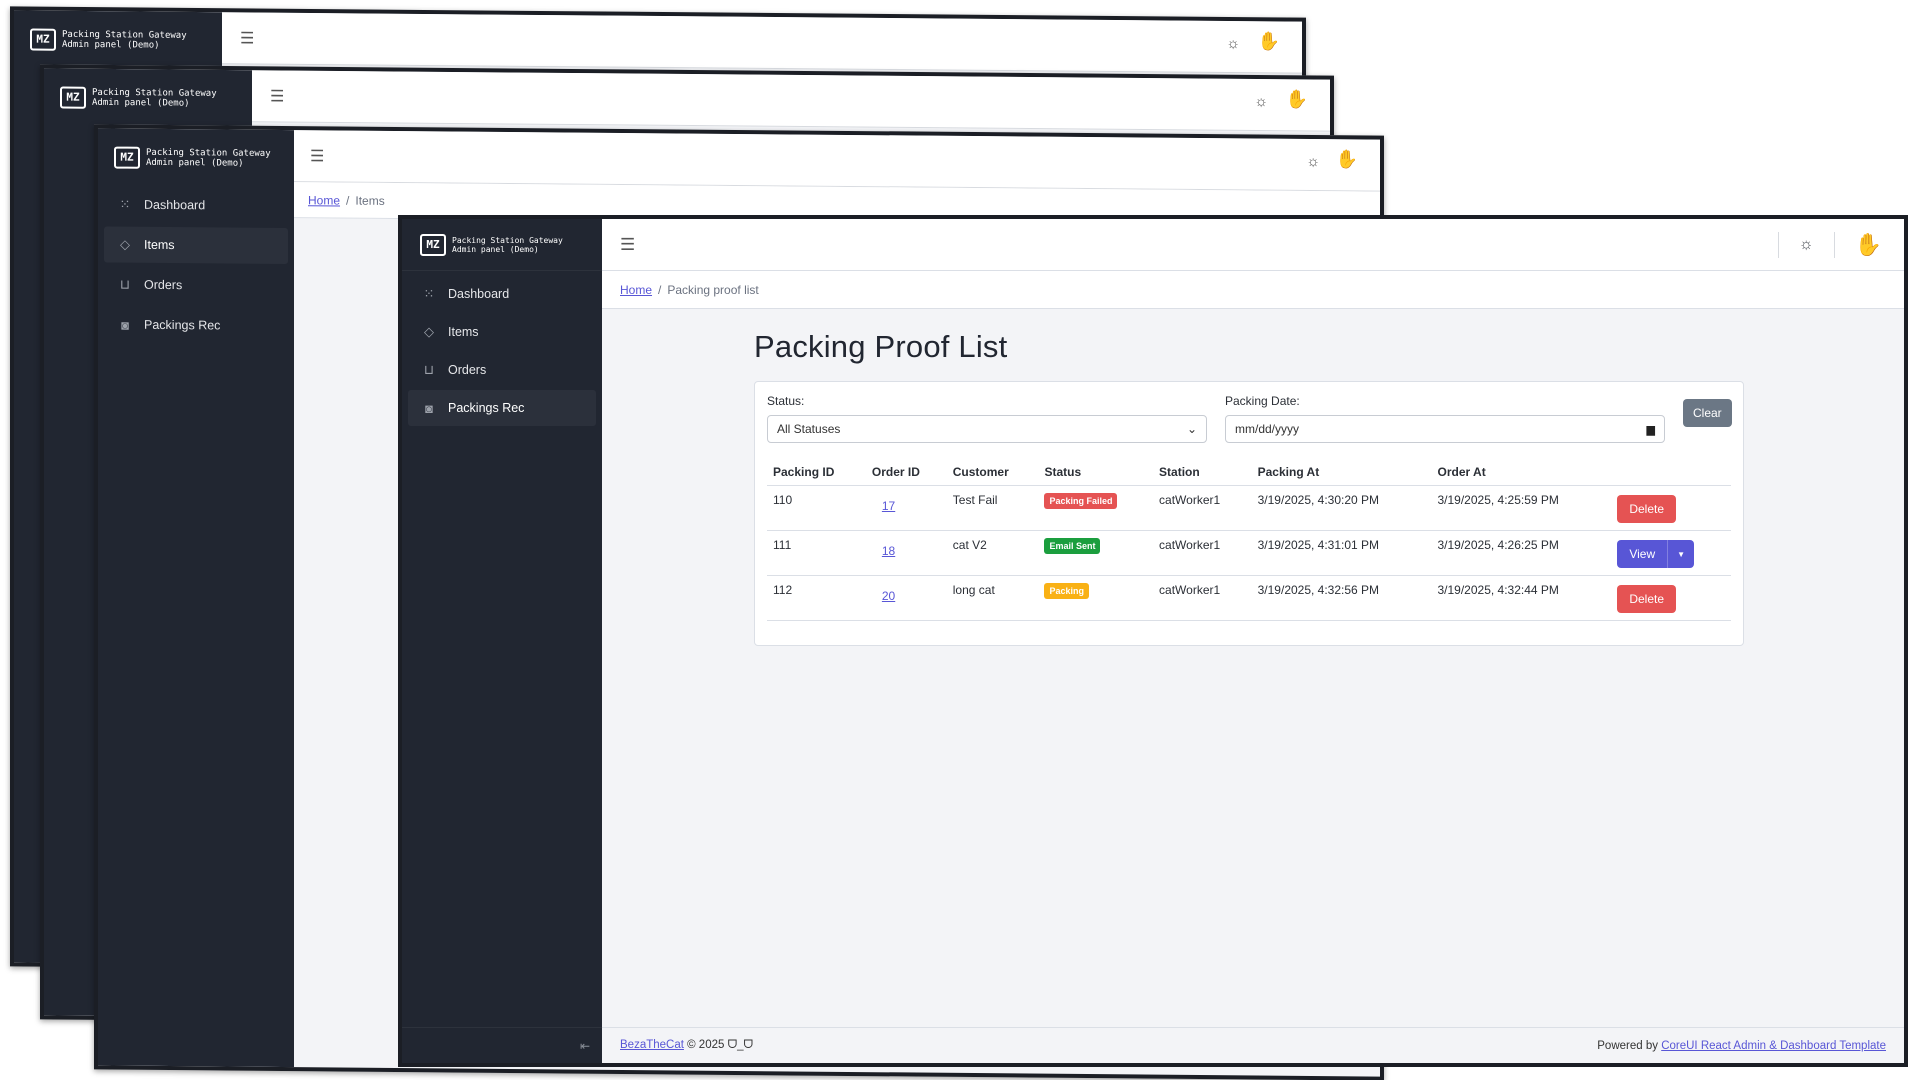  What do you see at coordinates (1521, 508) in the screenshot?
I see `order-at-cell: 3/19/2025, 4:25:59 PM` at bounding box center [1521, 508].